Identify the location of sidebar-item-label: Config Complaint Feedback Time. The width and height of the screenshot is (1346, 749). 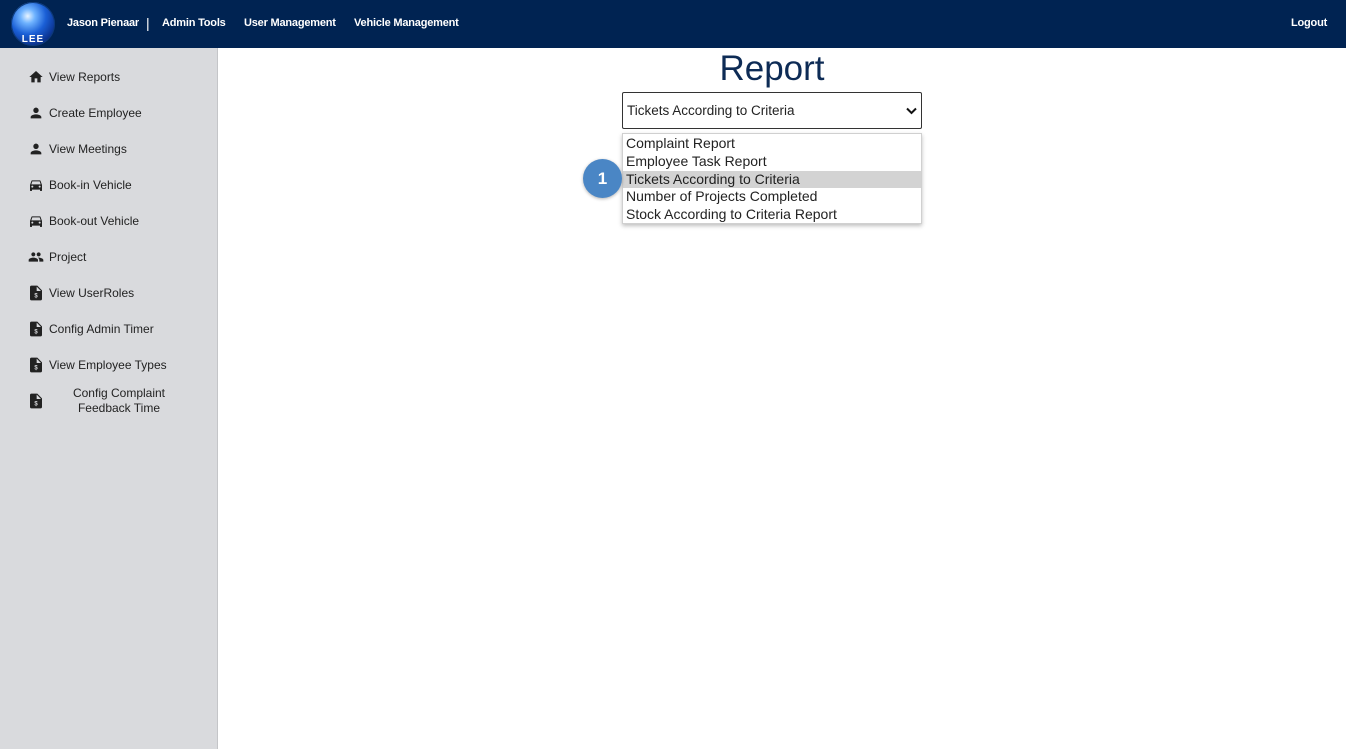
(119, 400).